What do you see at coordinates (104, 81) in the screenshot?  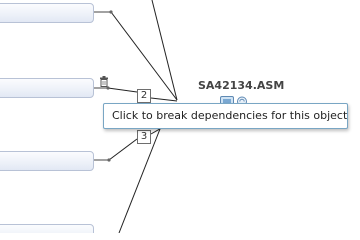 I see `trash-icon` at bounding box center [104, 81].